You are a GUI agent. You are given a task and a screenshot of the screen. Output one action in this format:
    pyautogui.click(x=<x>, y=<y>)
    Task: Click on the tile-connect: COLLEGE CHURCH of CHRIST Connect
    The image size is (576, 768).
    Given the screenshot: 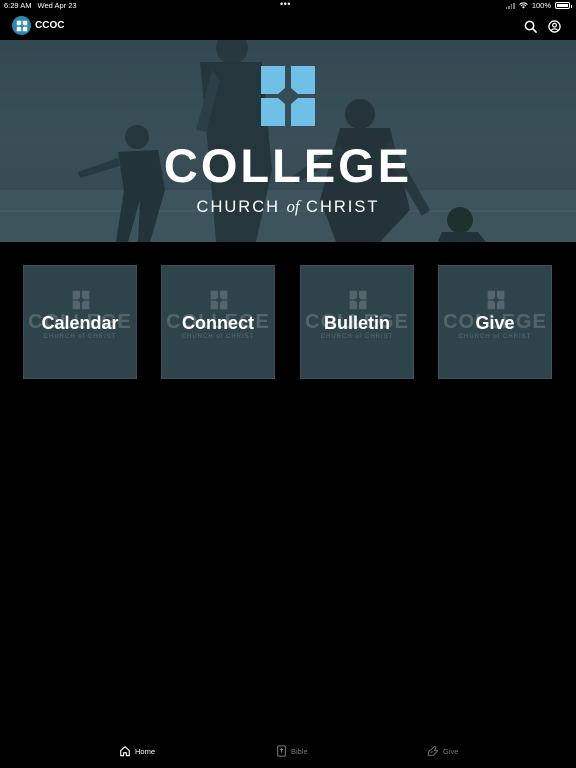 What is the action you would take?
    pyautogui.click(x=218, y=322)
    